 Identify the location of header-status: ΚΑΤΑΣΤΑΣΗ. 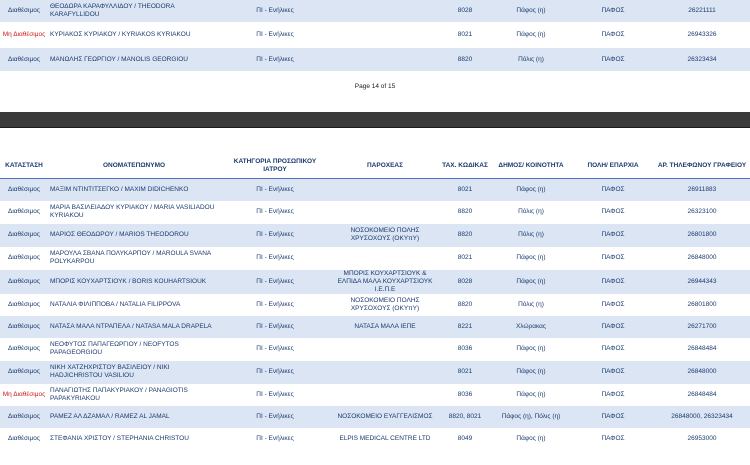
(24, 166).